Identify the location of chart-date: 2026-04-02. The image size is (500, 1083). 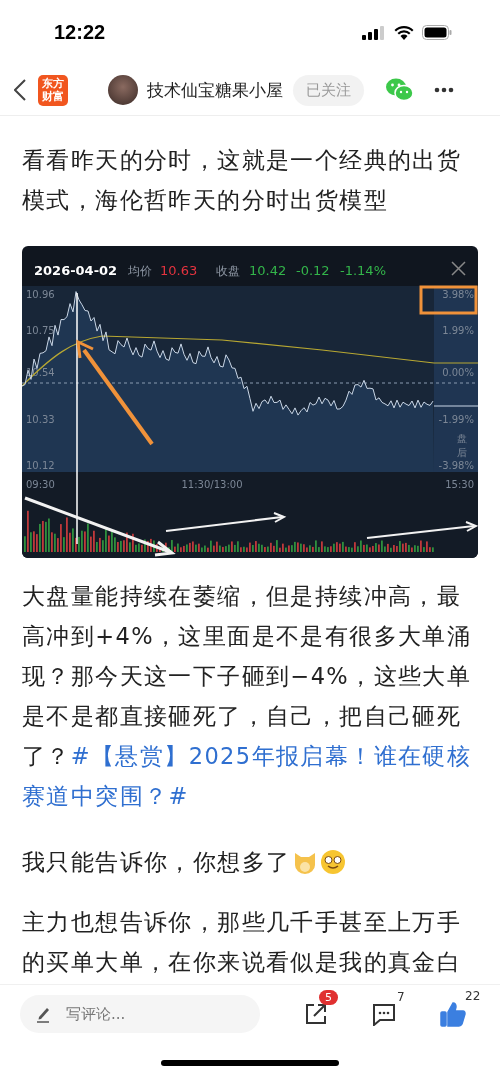
(76, 270).